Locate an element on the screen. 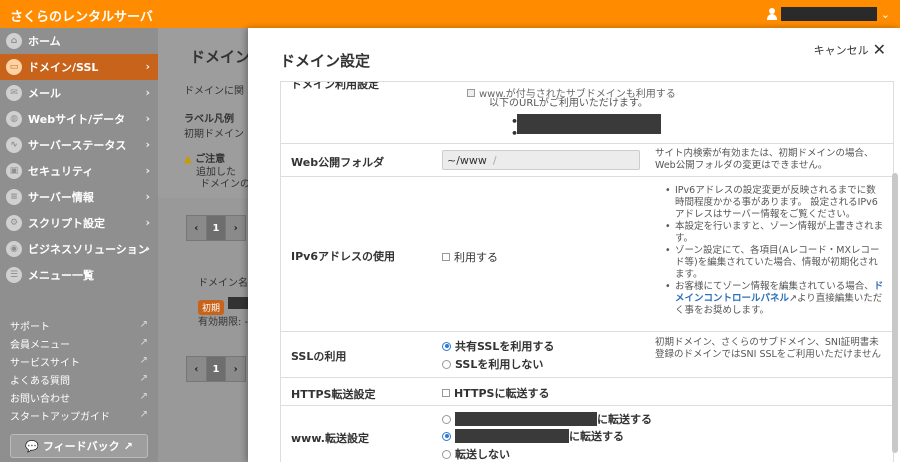  sidebar-item-label: サーバー情報 is located at coordinates (61, 197).